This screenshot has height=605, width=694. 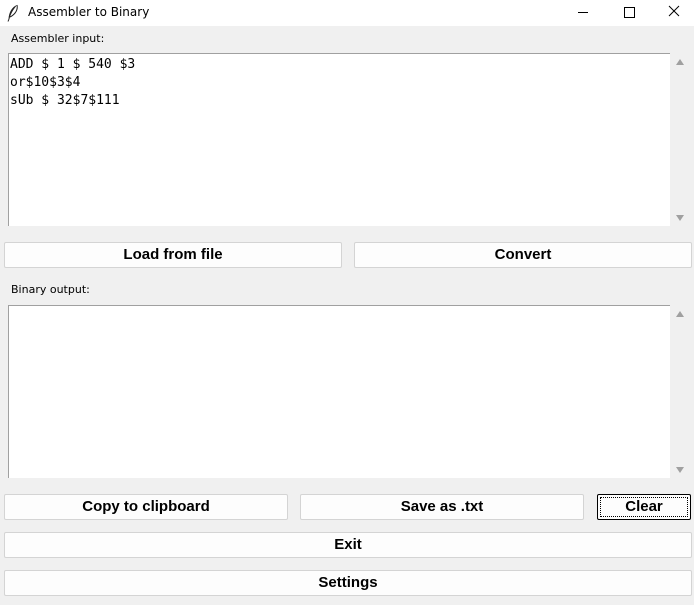 What do you see at coordinates (347, 13) in the screenshot?
I see `title-bar: Assembler to Binary` at bounding box center [347, 13].